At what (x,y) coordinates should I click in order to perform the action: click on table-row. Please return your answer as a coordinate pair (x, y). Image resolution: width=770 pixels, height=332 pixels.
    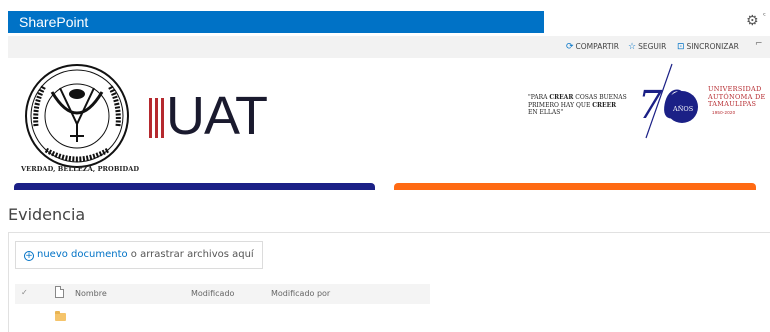
    Looking at the image, I should click on (222, 316).